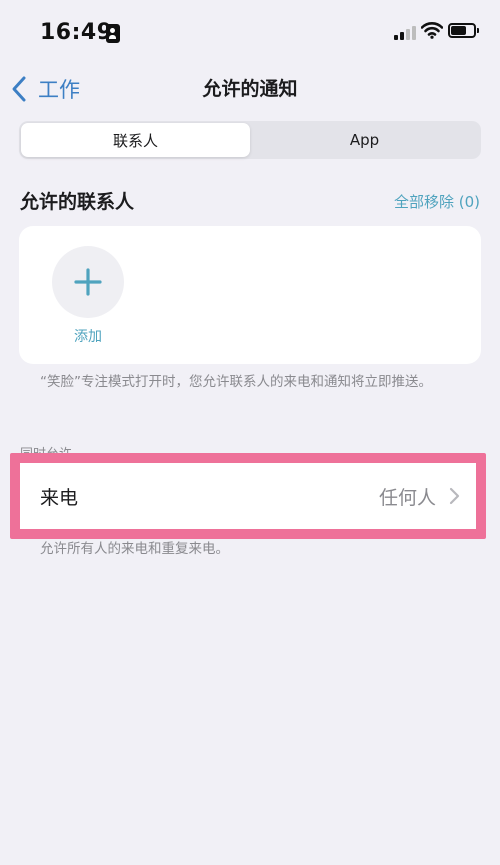 The image size is (500, 865). What do you see at coordinates (76, 32) in the screenshot?
I see `status-time: 16:49` at bounding box center [76, 32].